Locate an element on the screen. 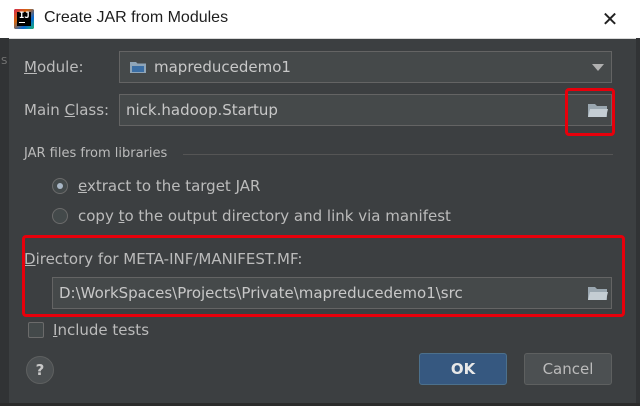 This screenshot has width=640, height=406. window-right-edge is located at coordinates (638, 222).